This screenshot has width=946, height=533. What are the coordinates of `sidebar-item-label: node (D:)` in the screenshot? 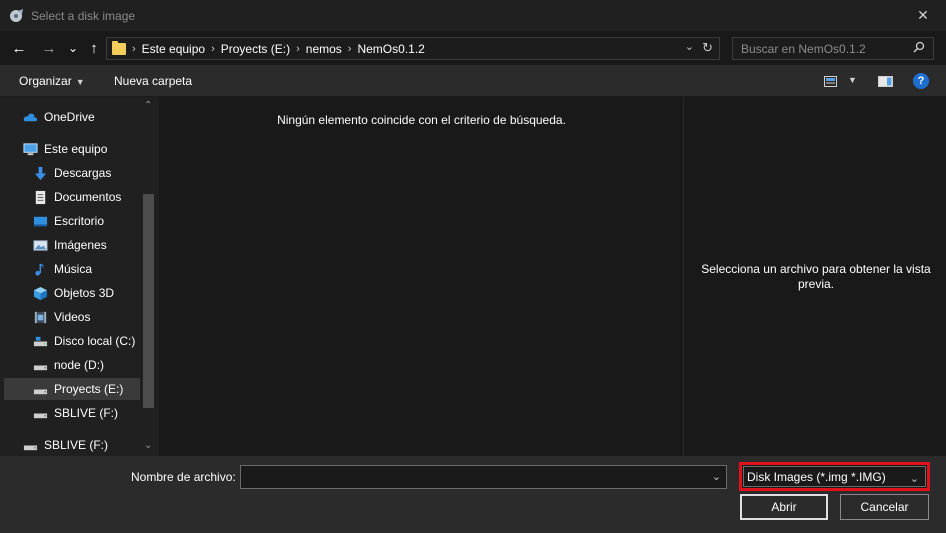 It's located at (79, 365).